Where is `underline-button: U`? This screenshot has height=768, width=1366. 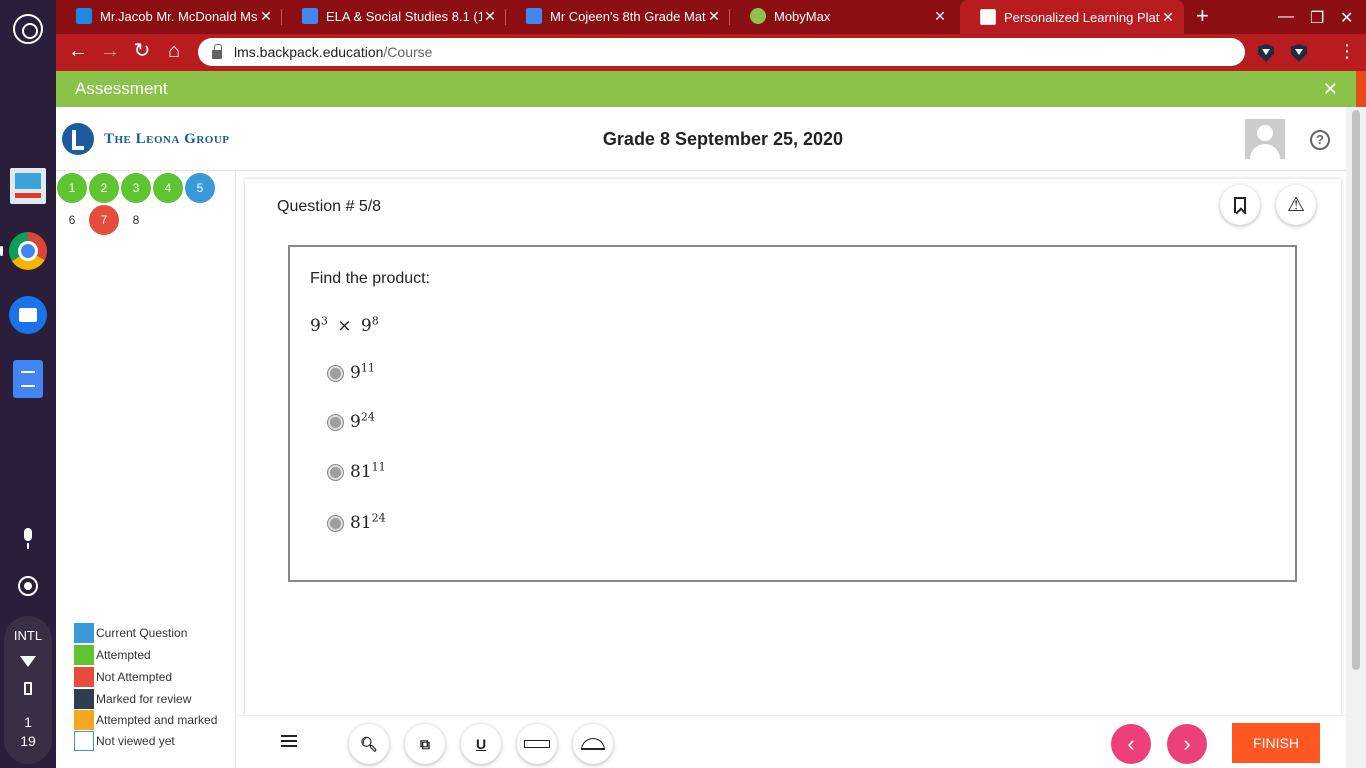
underline-button: U is located at coordinates (481, 744).